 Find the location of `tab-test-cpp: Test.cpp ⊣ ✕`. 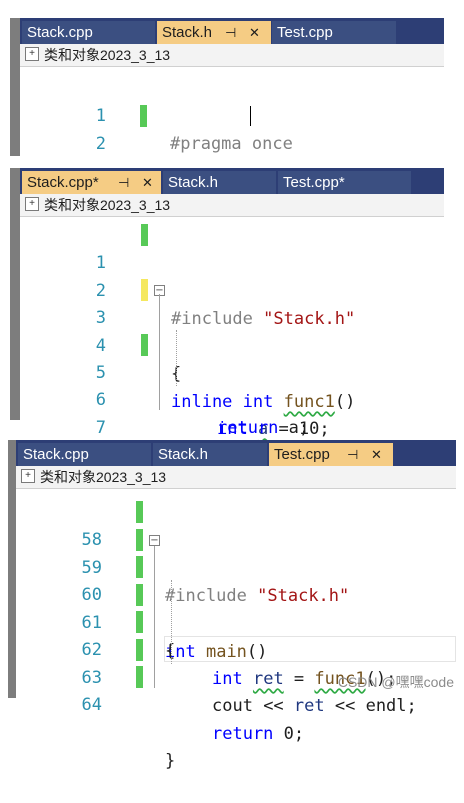

tab-test-cpp: Test.cpp ⊣ ✕ is located at coordinates (331, 454).